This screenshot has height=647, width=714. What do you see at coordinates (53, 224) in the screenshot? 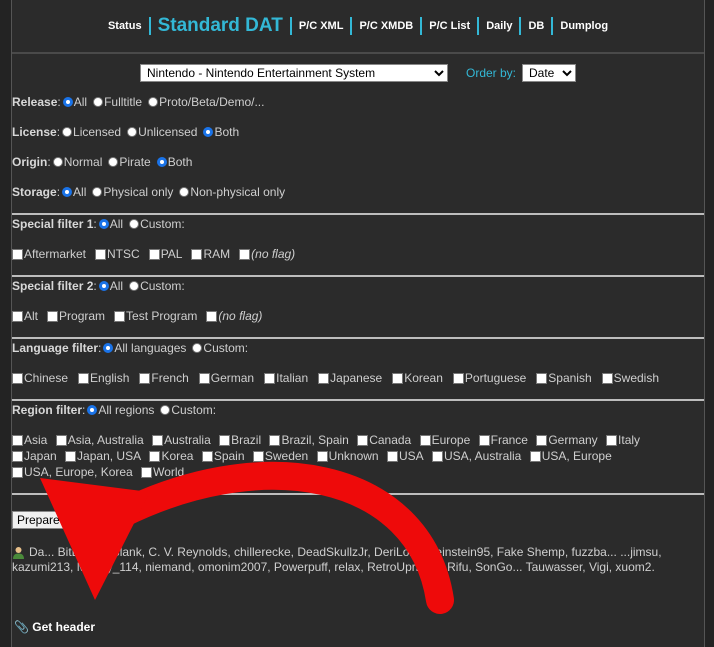
I see `special-filter-1-label: Special filter 1` at bounding box center [53, 224].